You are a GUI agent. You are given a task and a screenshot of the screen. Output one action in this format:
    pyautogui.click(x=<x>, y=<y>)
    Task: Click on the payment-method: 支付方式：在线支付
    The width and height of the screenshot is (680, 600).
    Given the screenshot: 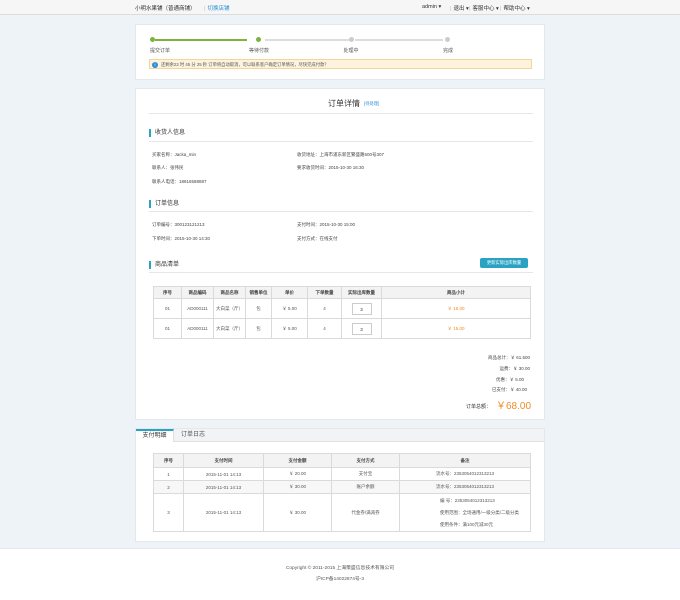 What is the action you would take?
    pyautogui.click(x=317, y=239)
    